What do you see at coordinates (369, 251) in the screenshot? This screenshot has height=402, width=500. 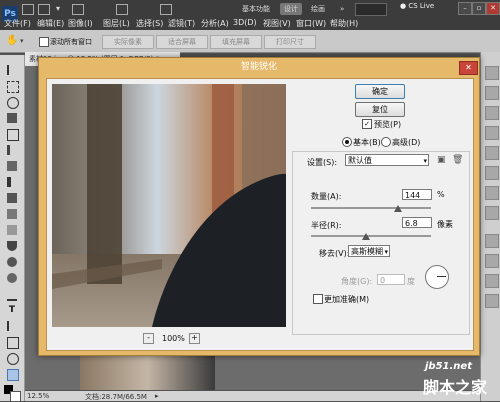 I see `remove-select: 高斯模糊 ▾` at bounding box center [369, 251].